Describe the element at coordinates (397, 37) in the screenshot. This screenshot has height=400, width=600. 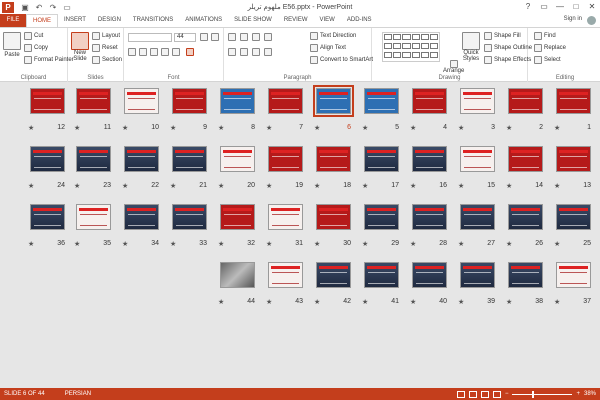
I see `arrow-shape-icon` at that location.